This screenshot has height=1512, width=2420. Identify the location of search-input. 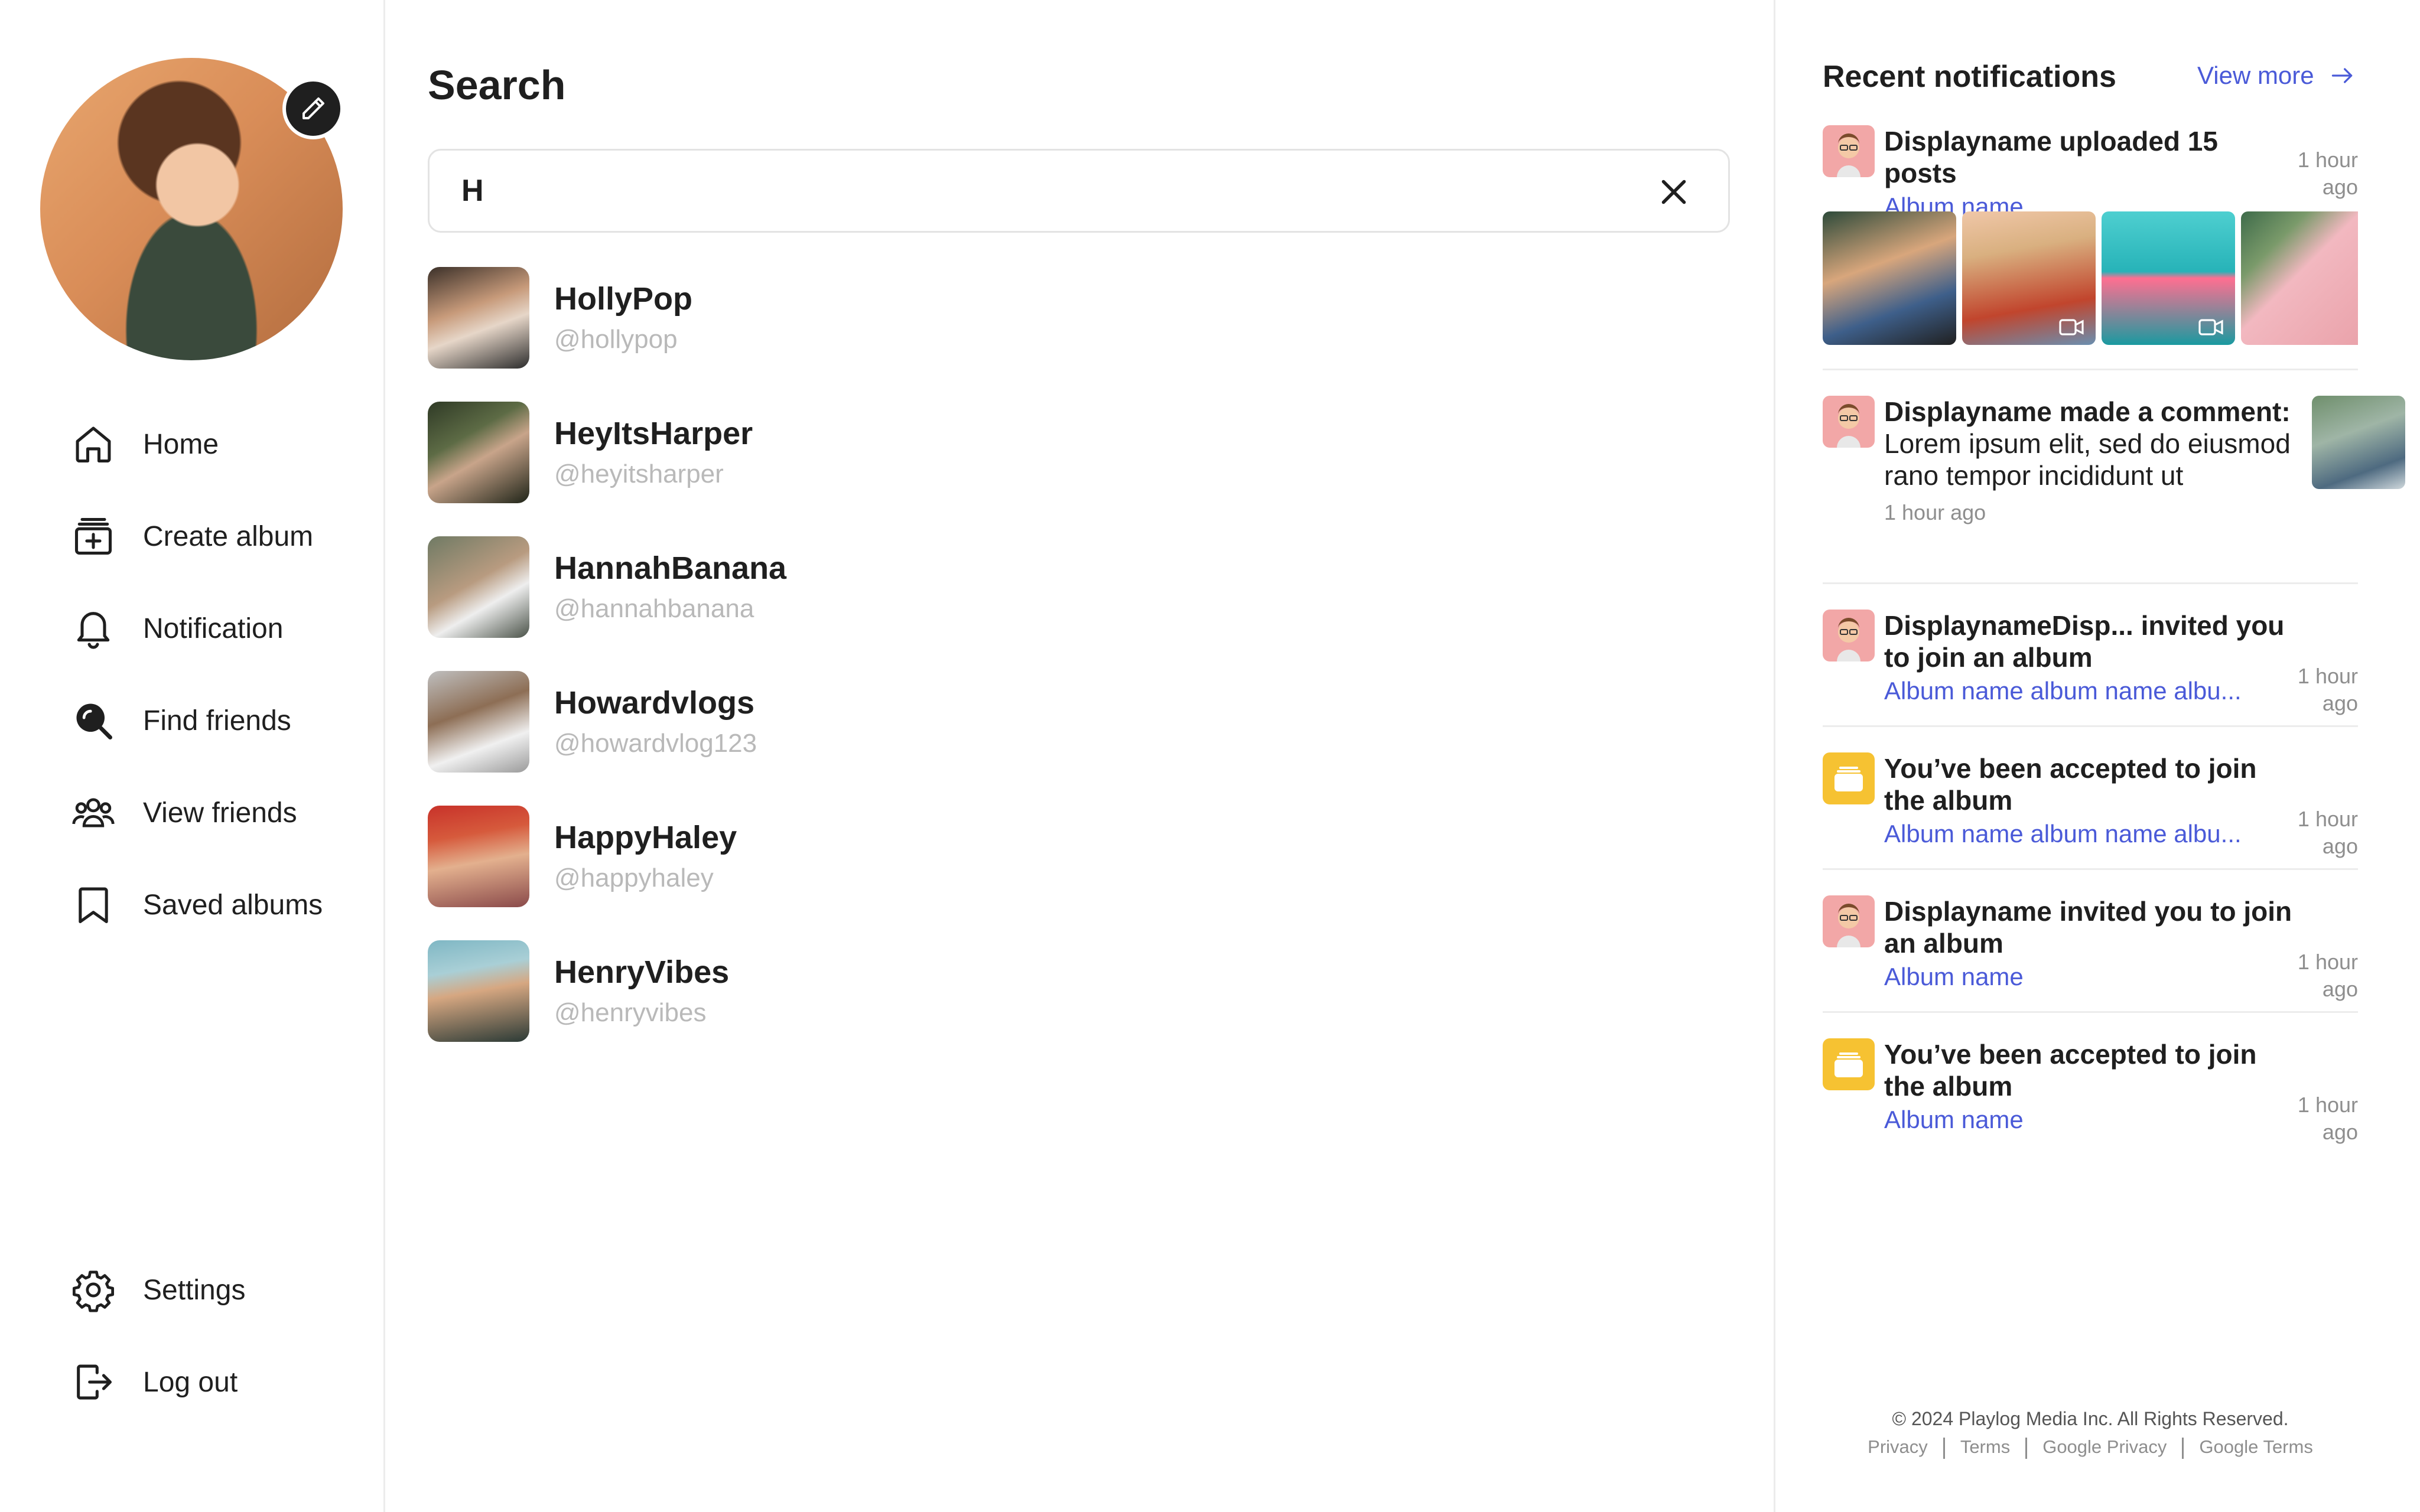
(1046, 190).